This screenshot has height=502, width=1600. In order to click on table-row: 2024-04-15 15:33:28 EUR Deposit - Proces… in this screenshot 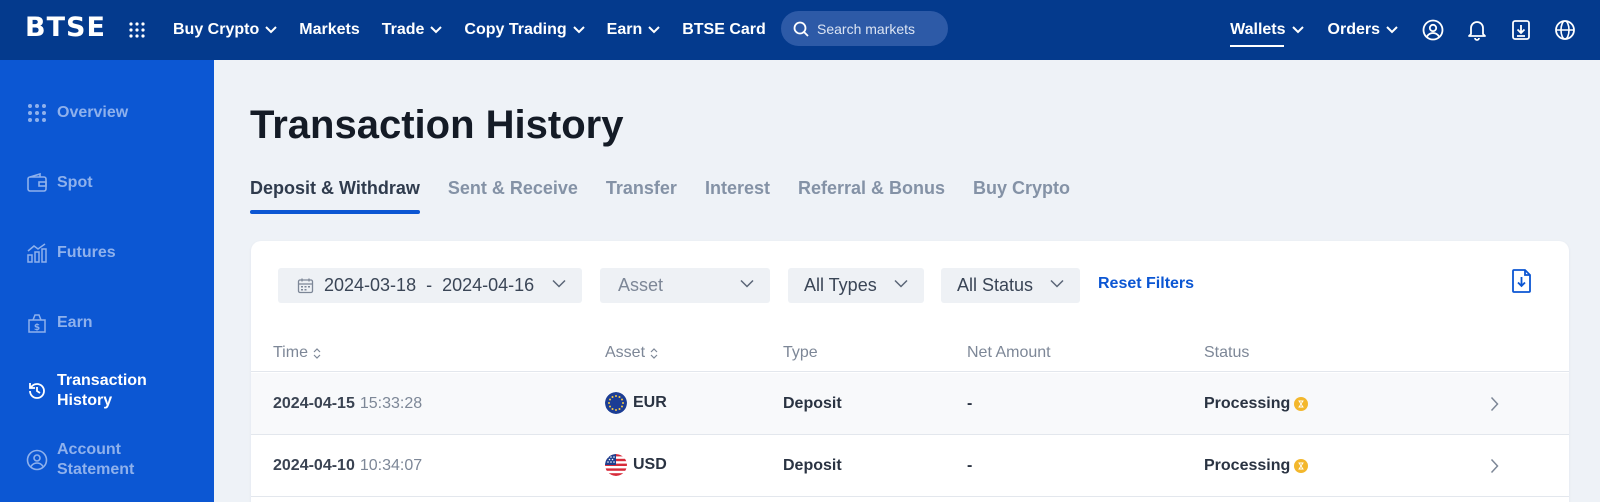, I will do `click(910, 404)`.